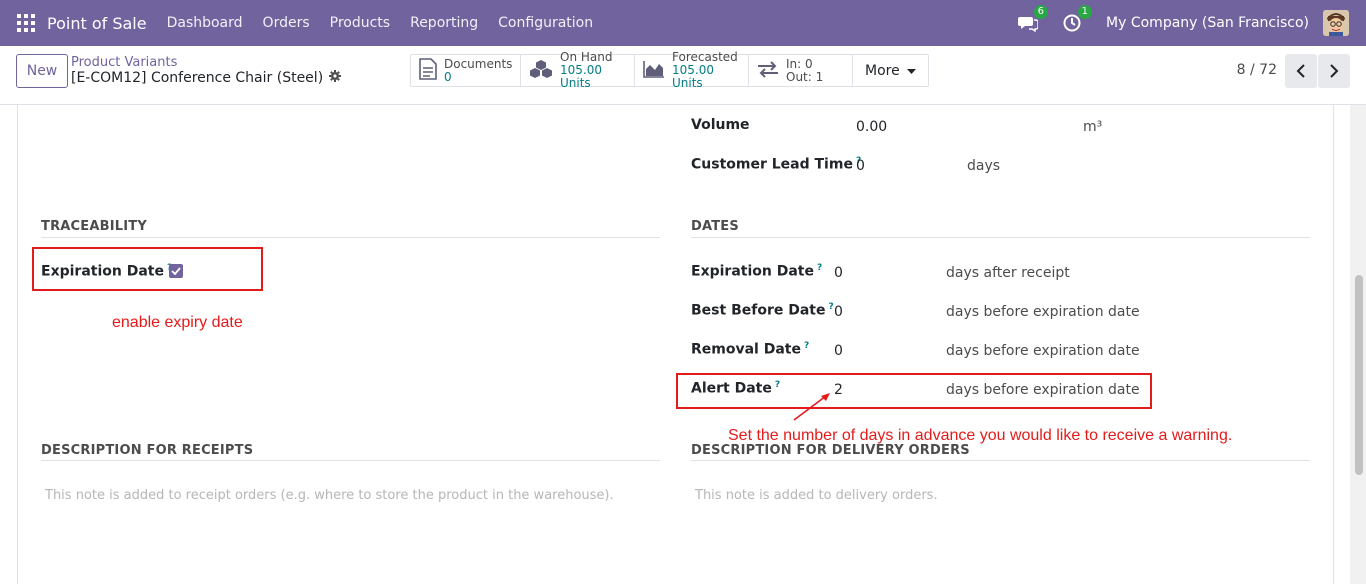  What do you see at coordinates (1093, 127) in the screenshot?
I see `volume-unit: m³` at bounding box center [1093, 127].